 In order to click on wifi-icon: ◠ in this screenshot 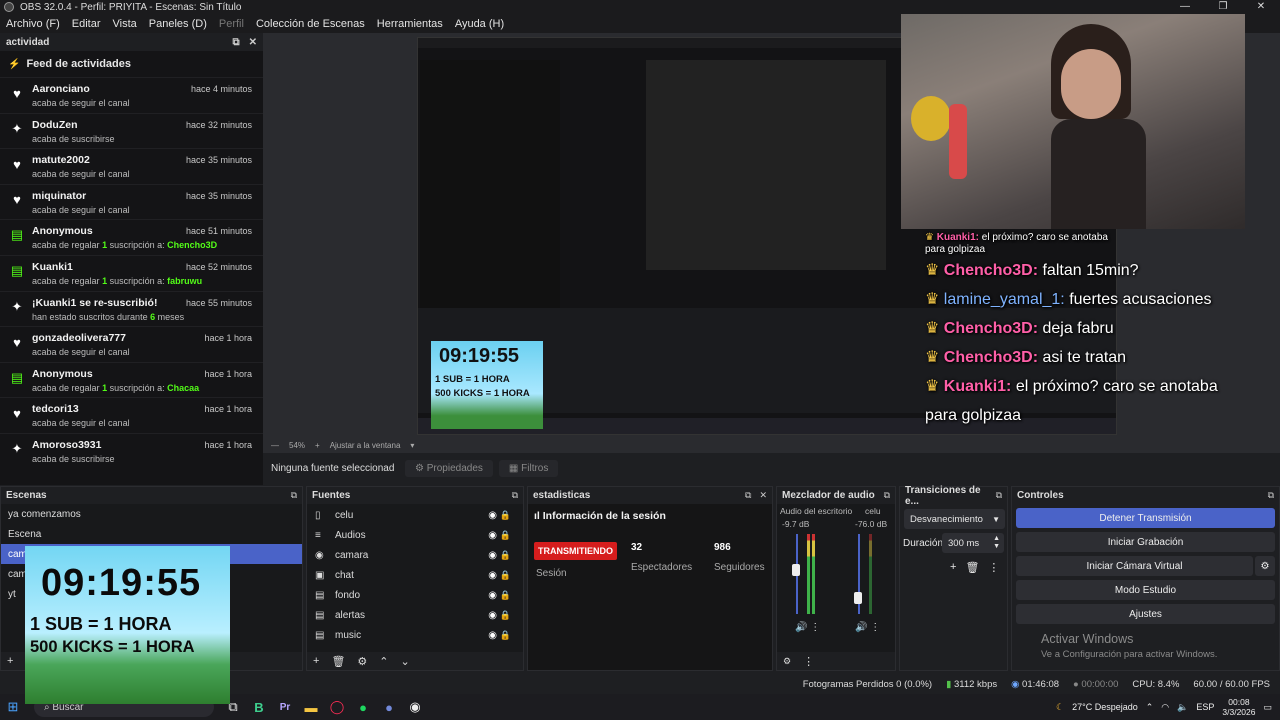, I will do `click(1165, 707)`.